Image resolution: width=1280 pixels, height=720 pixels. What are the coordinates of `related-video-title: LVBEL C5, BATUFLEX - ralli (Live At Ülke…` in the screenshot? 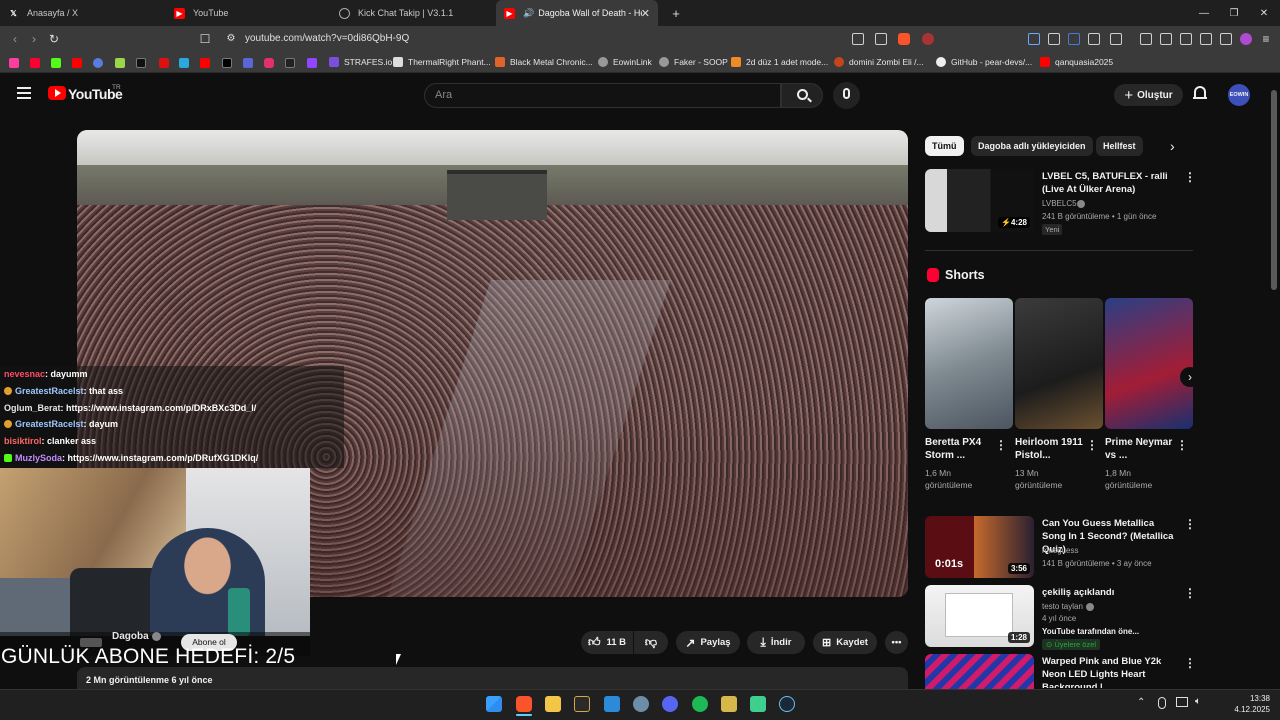 It's located at (1108, 183).